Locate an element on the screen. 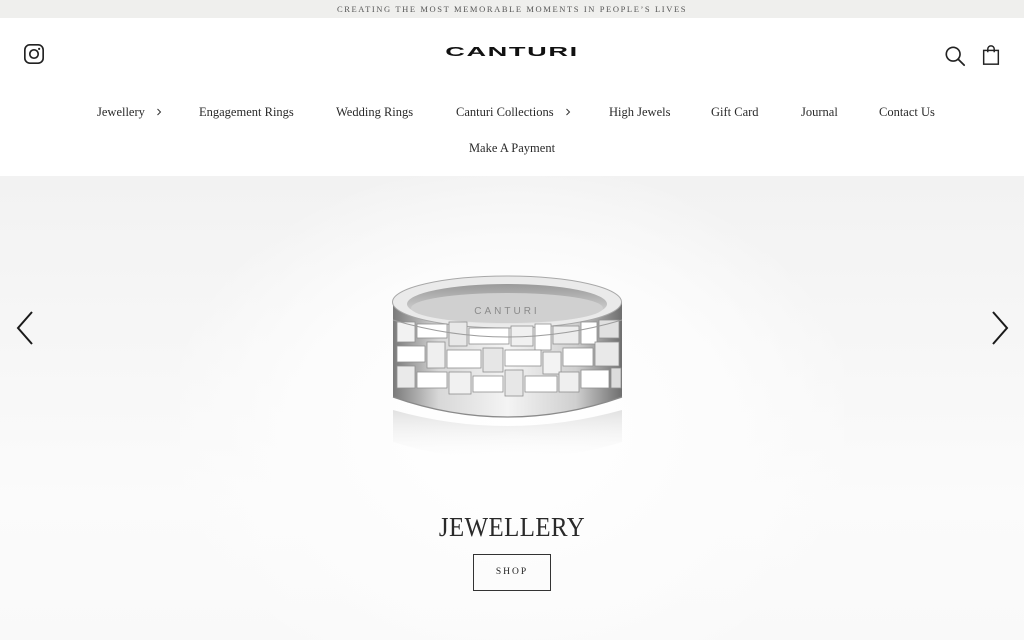 This screenshot has height=640, width=1024. nav-item-jewellery: Jewellery is located at coordinates (130, 112).